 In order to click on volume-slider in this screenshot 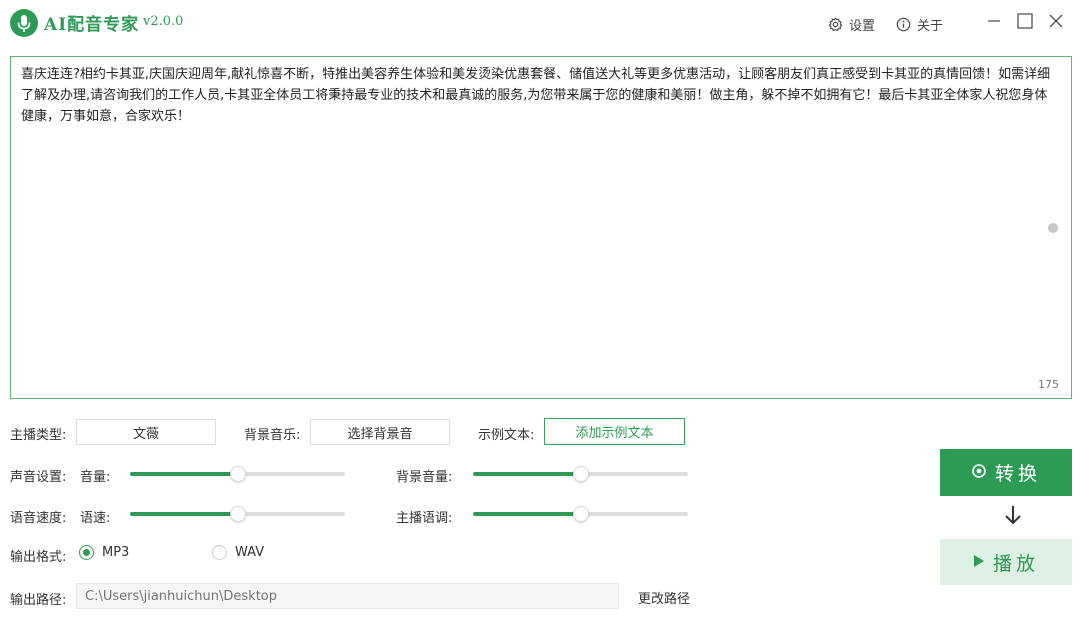, I will do `click(237, 474)`.